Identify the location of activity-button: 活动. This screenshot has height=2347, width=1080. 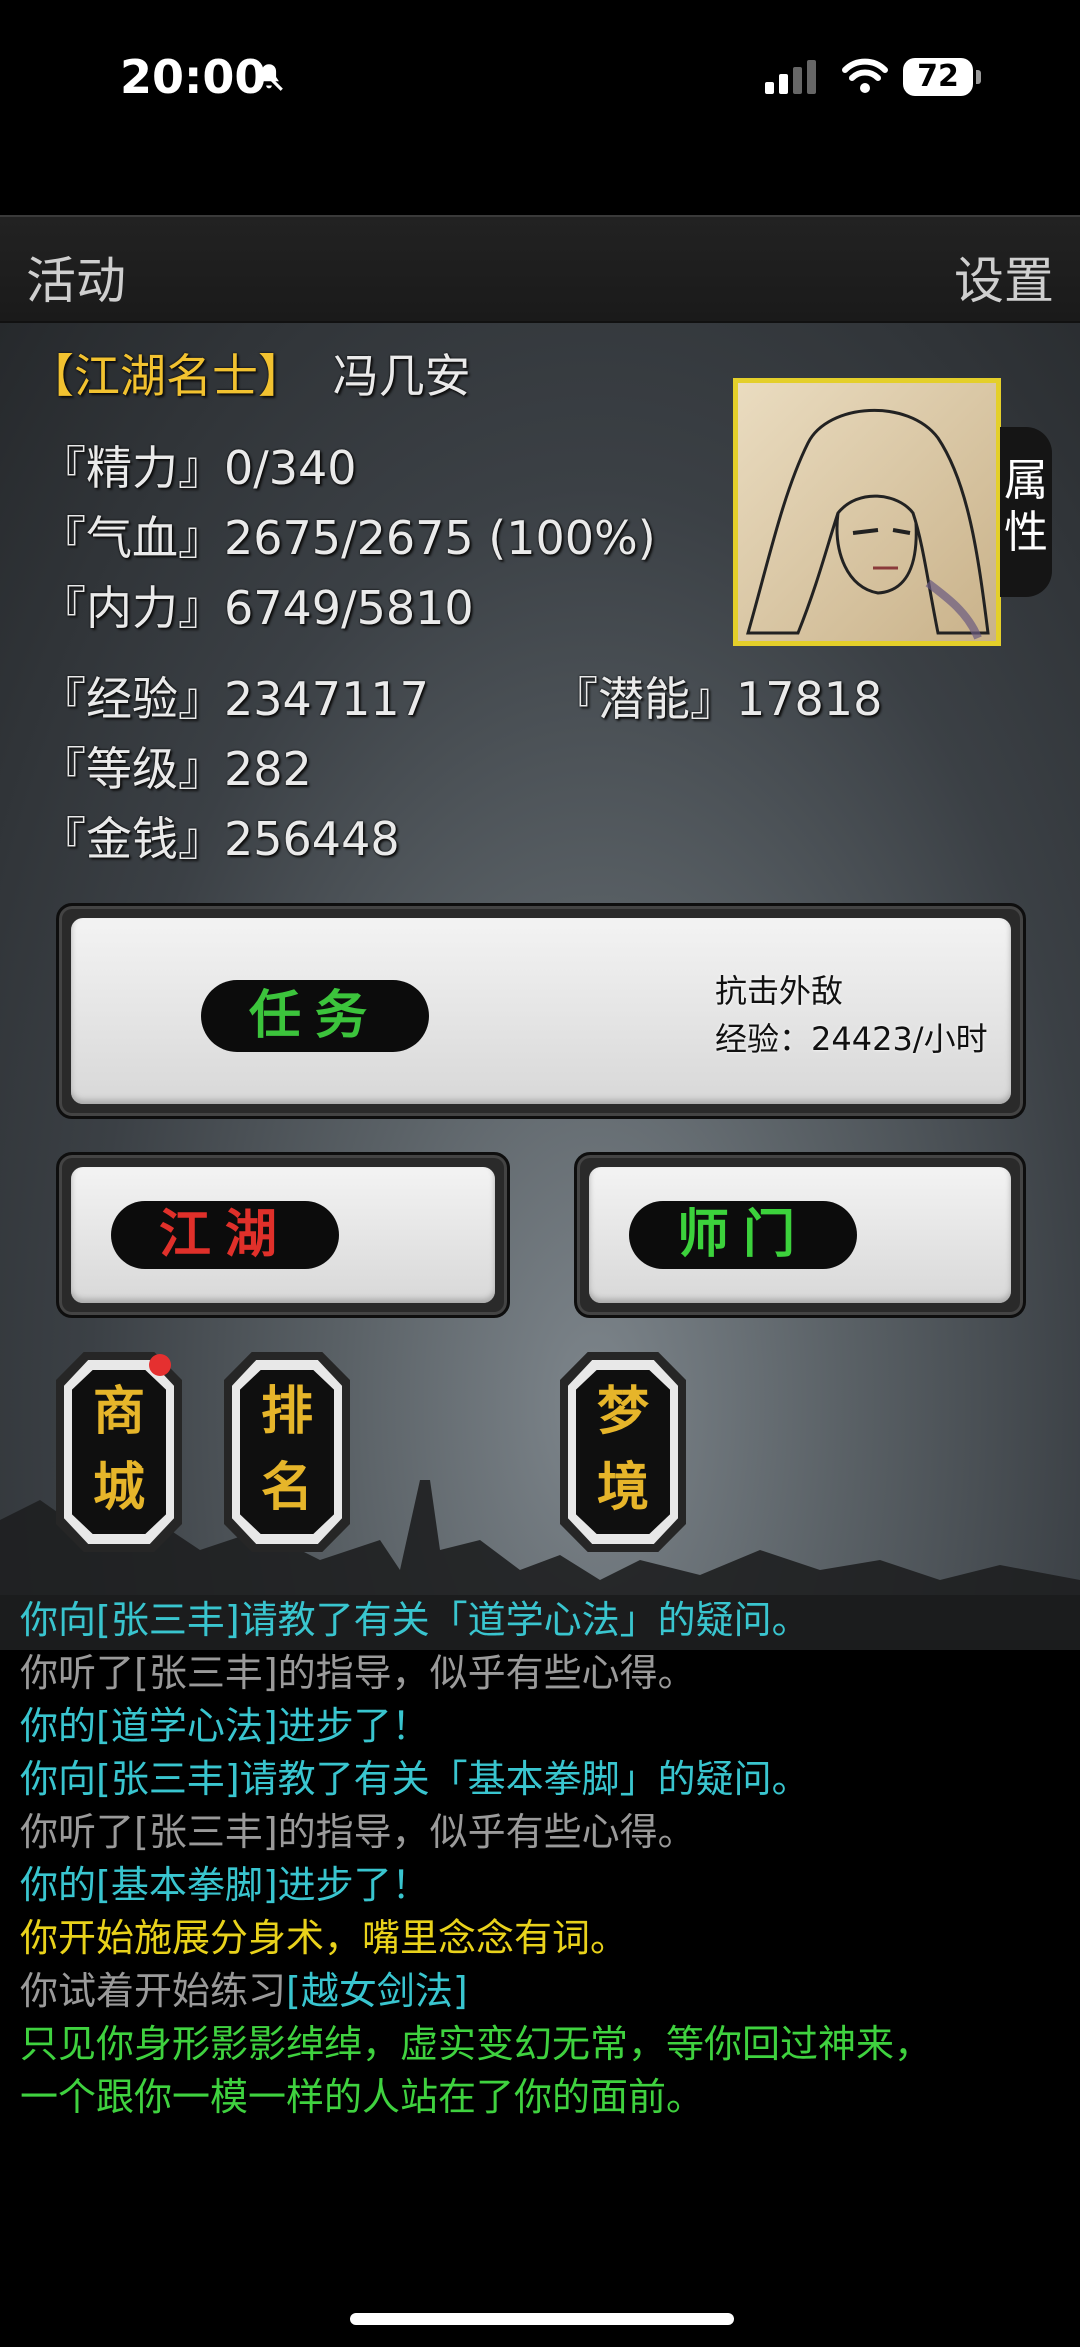
(76, 277).